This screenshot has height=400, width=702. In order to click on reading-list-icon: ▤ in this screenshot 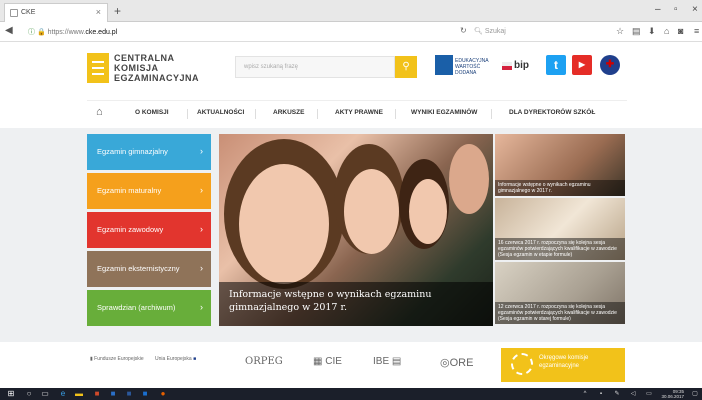, I will do `click(636, 31)`.